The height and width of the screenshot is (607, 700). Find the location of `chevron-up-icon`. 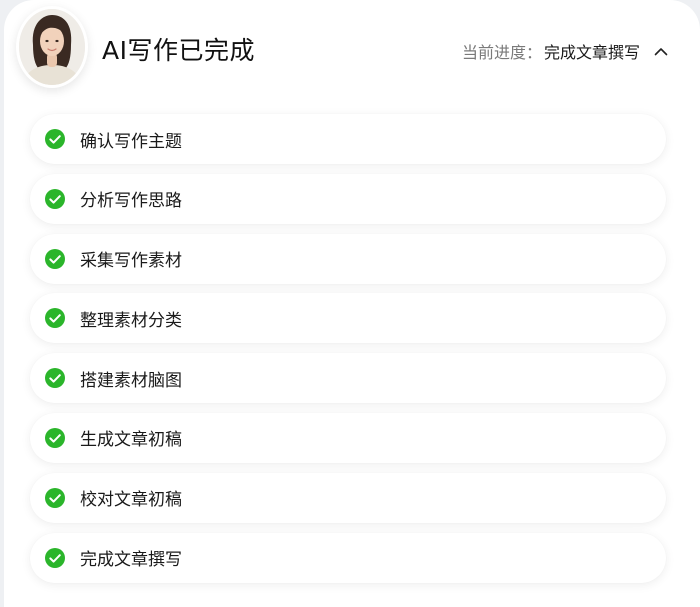

chevron-up-icon is located at coordinates (661, 51).